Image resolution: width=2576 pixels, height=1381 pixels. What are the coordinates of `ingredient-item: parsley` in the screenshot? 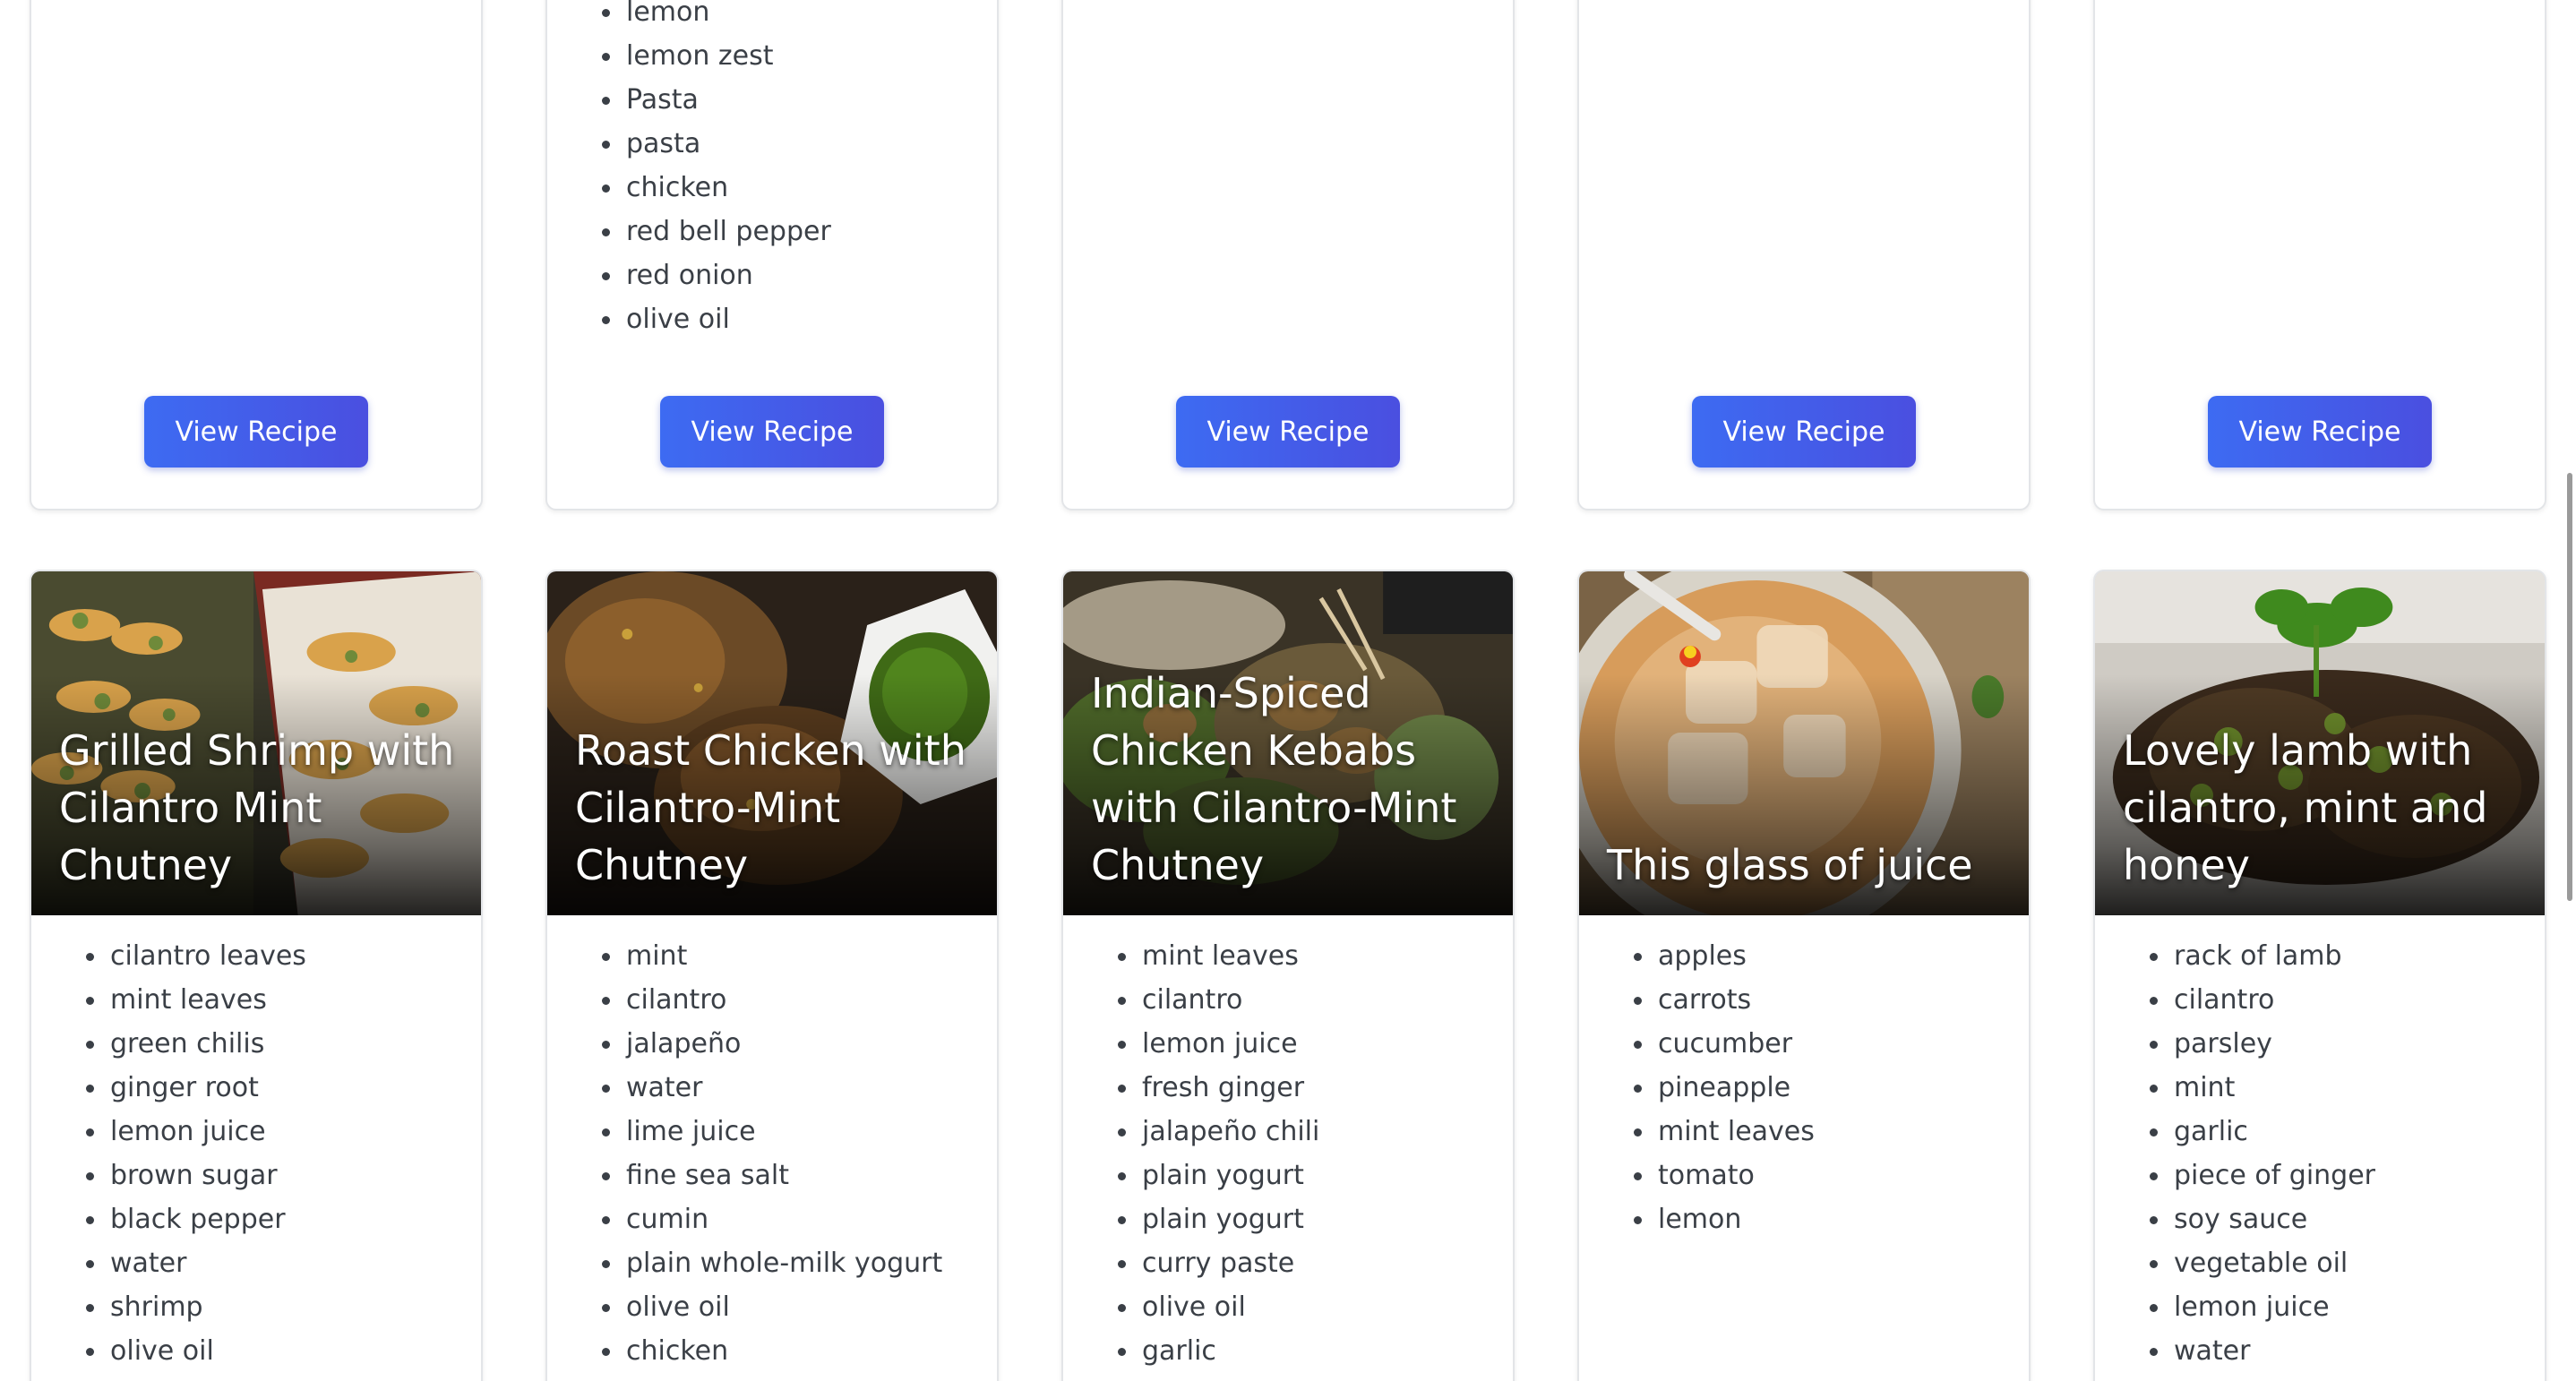 It's located at (2262, 1044).